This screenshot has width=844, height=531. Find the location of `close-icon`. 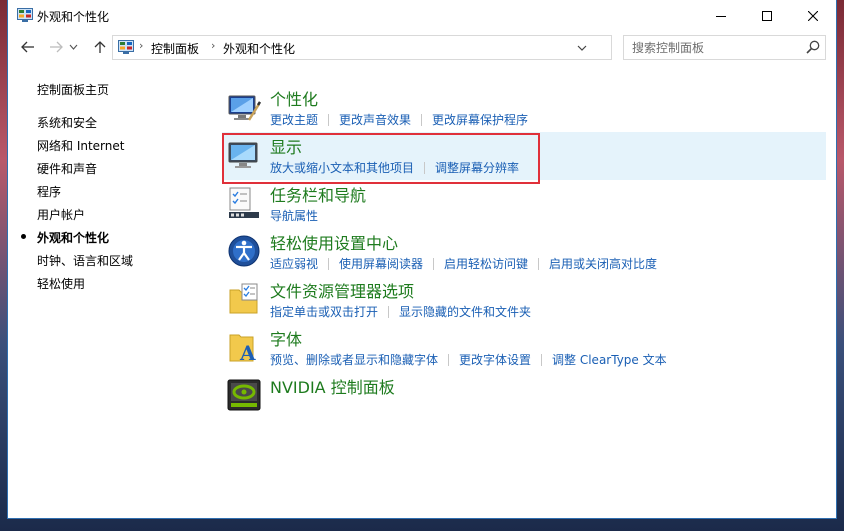

close-icon is located at coordinates (813, 15).